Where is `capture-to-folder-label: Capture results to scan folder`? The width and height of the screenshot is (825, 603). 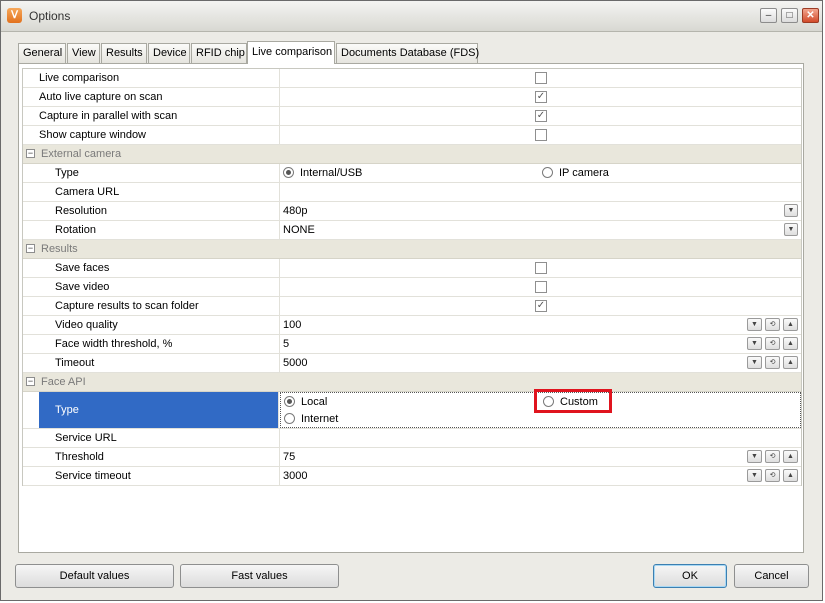 capture-to-folder-label: Capture results to scan folder is located at coordinates (167, 306).